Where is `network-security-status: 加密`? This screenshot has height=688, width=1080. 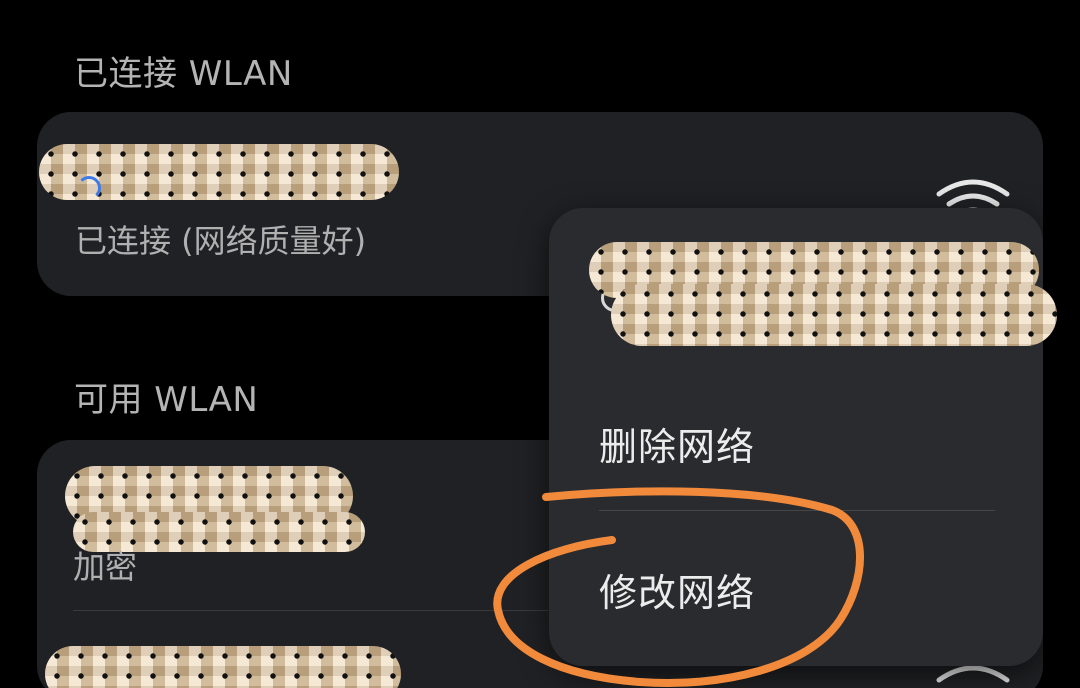 network-security-status: 加密 is located at coordinates (105, 567).